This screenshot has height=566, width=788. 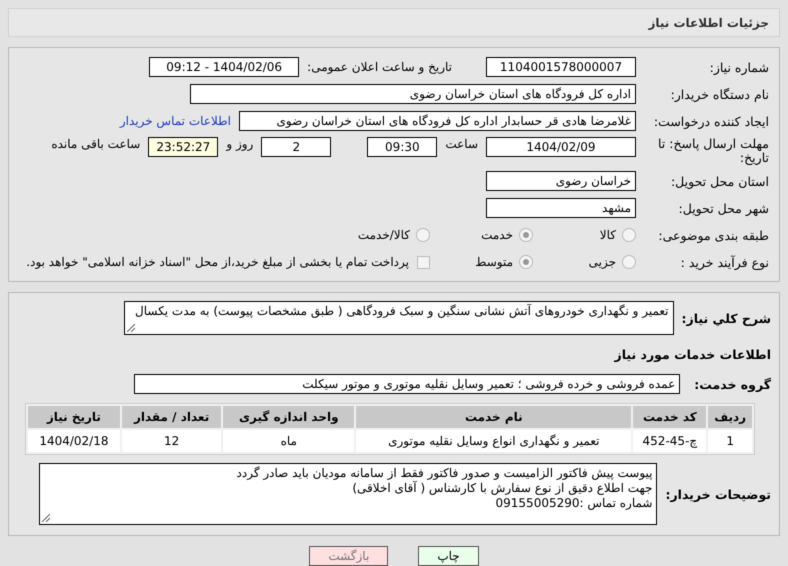 I want to click on field-label: روز و, so click(x=240, y=144).